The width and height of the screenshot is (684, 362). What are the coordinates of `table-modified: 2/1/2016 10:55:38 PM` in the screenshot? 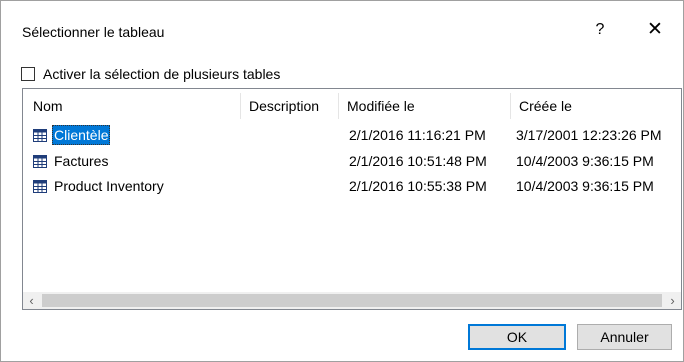 It's located at (418, 186).